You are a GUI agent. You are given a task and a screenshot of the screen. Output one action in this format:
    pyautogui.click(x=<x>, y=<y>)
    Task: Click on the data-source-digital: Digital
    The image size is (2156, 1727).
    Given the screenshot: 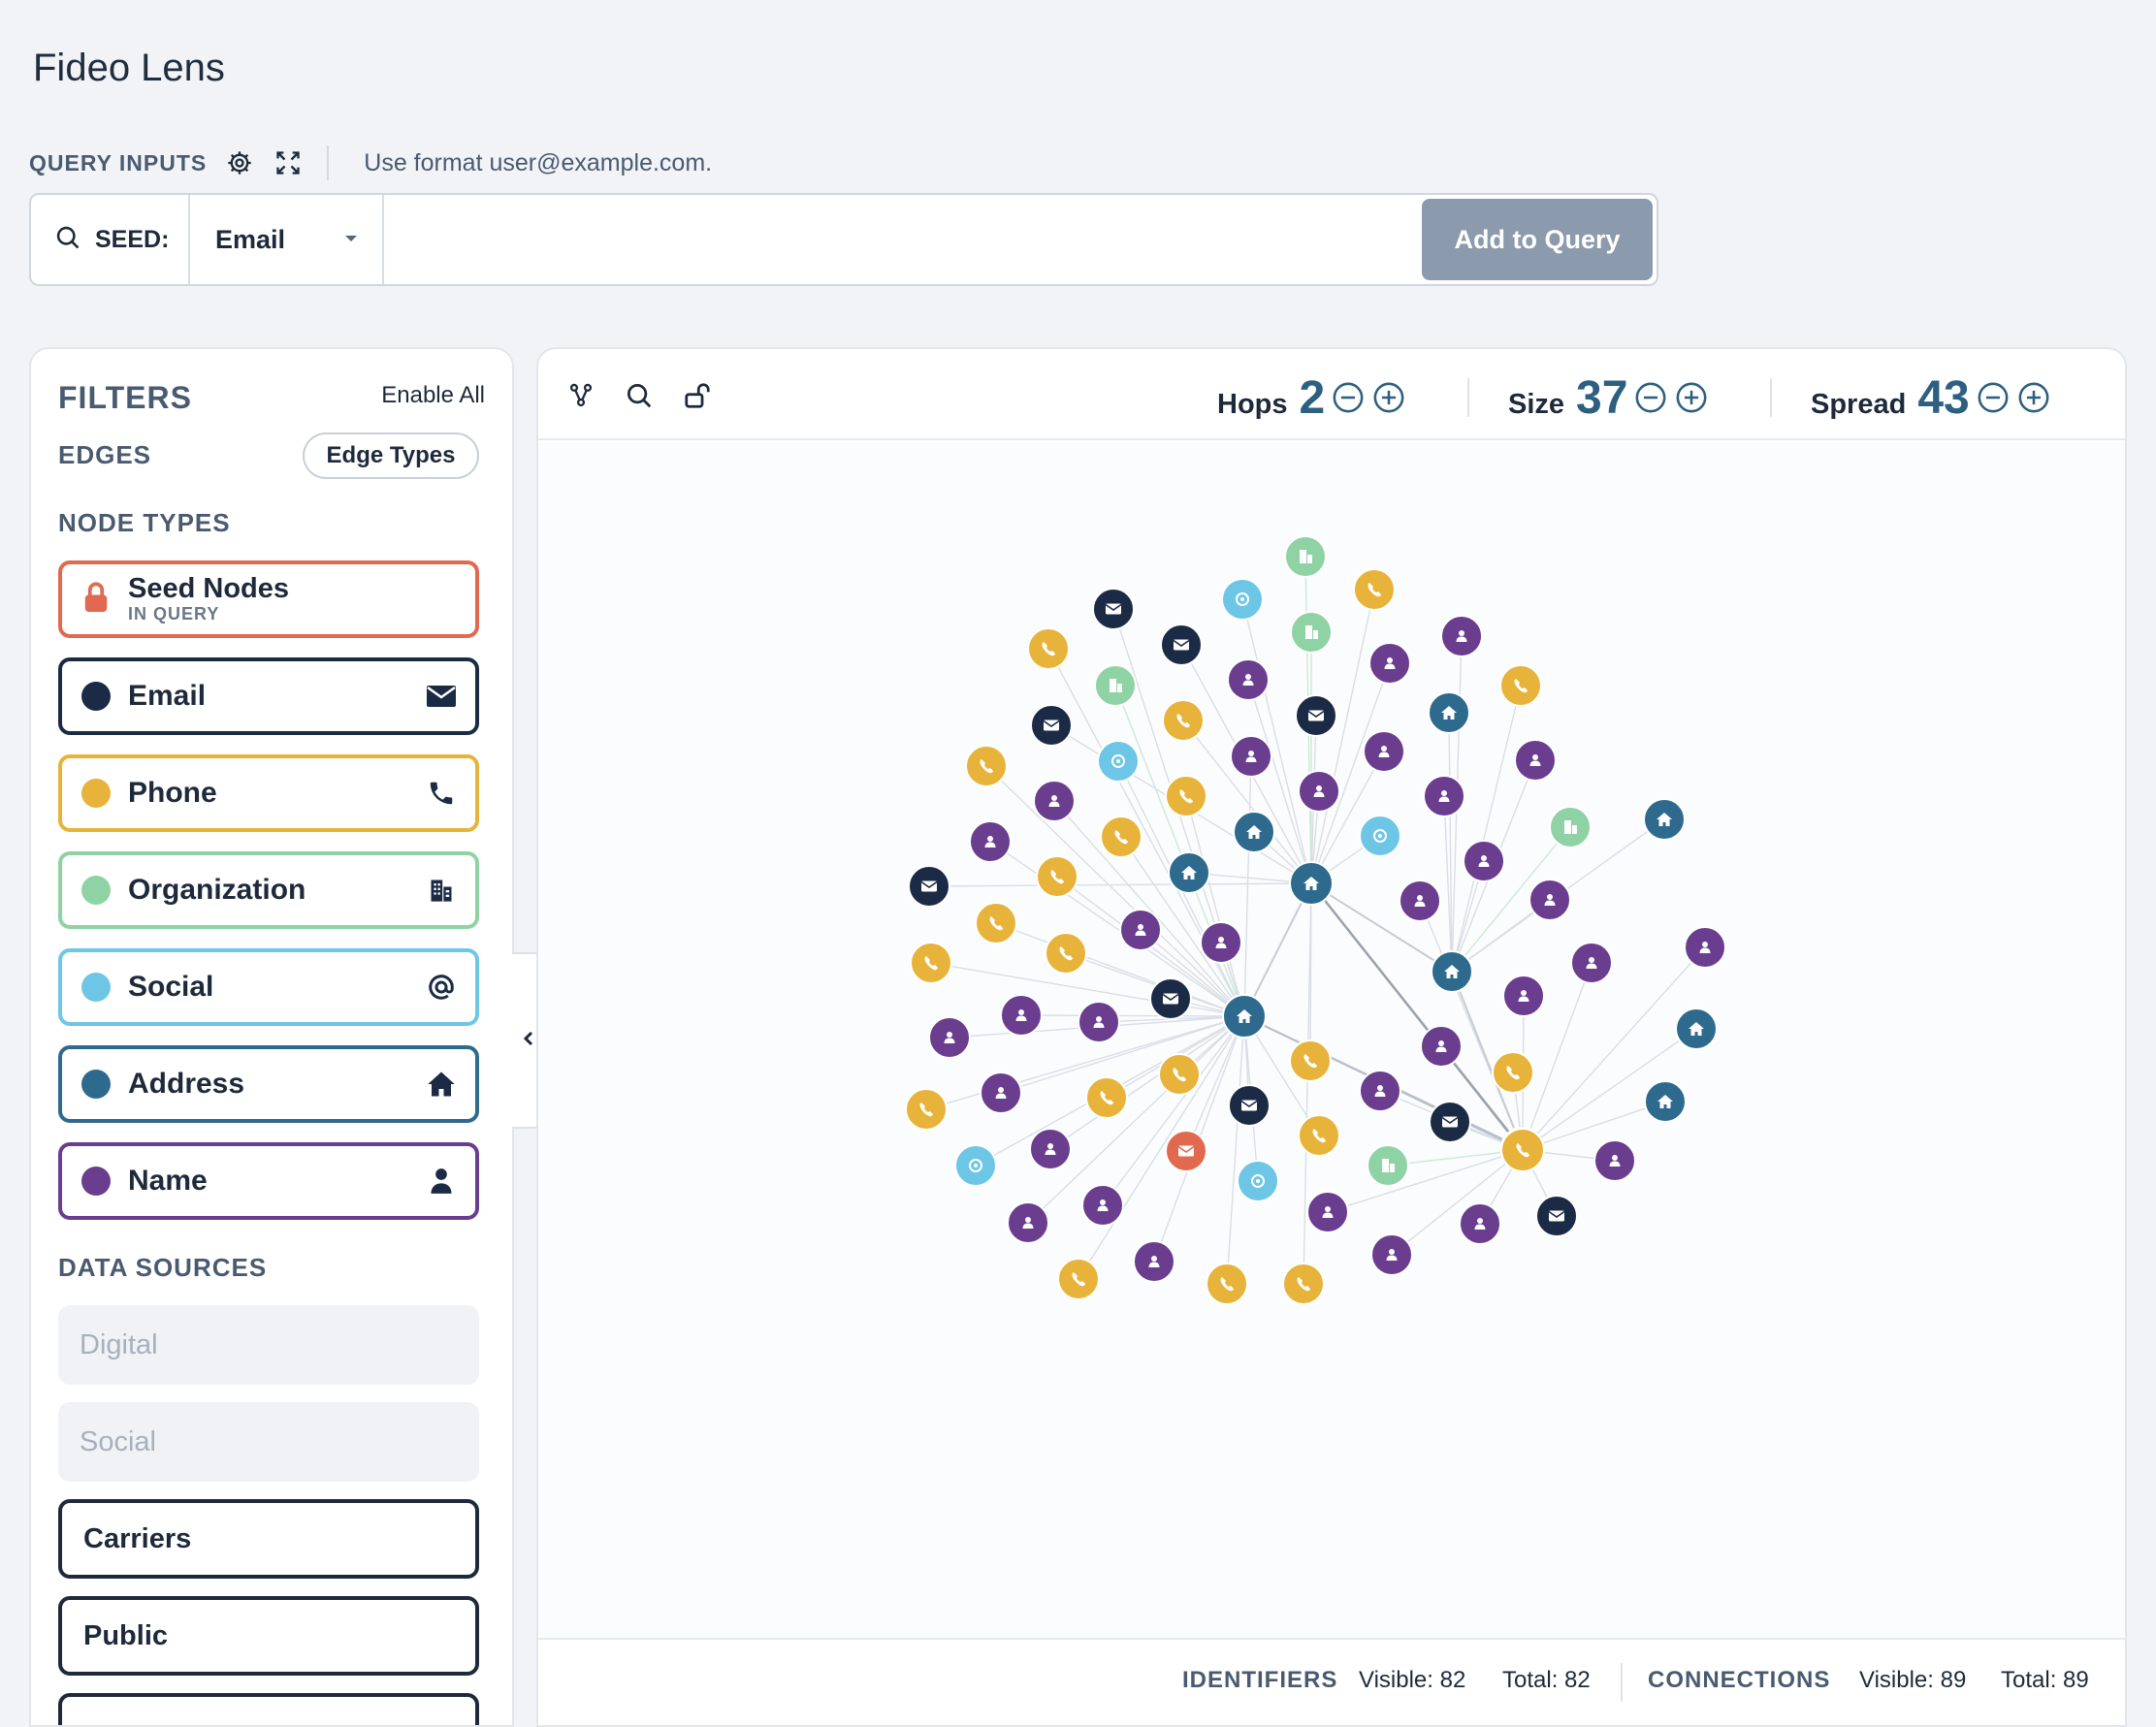 What is the action you would take?
    pyautogui.click(x=268, y=1345)
    